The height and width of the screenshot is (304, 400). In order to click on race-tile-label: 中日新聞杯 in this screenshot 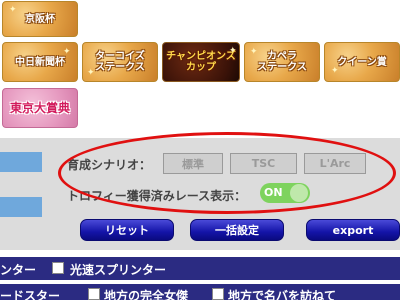, I will do `click(40, 62)`.